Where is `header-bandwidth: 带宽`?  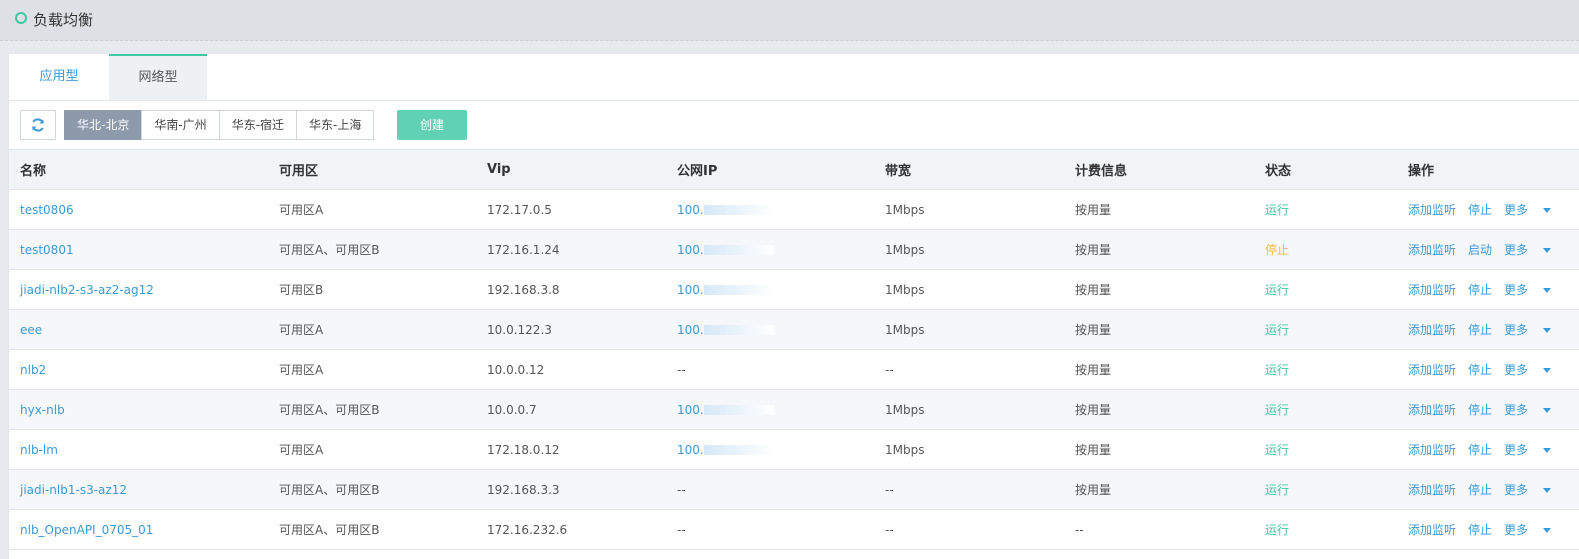 header-bandwidth: 带宽 is located at coordinates (969, 169).